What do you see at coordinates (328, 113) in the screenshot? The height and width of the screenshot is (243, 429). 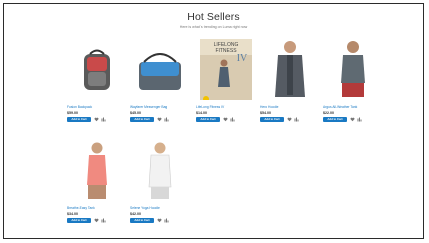 I see `product-price: $22.00` at bounding box center [328, 113].